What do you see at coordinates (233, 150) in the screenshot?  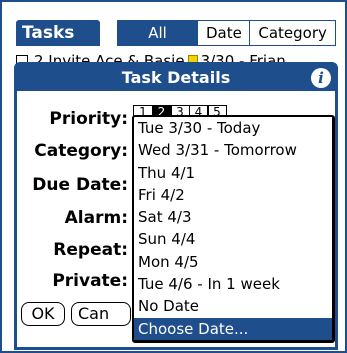 I see `date-option-tomorrow: Wed 3/31 - Tomorrow` at bounding box center [233, 150].